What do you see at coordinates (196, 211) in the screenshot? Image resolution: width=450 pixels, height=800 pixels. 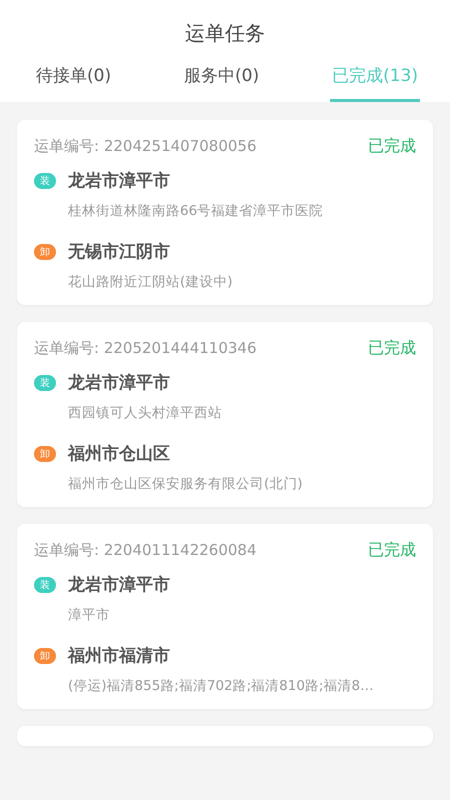 I see `address-text: 桂林街道林隆南路66号福建省漳平市医院` at bounding box center [196, 211].